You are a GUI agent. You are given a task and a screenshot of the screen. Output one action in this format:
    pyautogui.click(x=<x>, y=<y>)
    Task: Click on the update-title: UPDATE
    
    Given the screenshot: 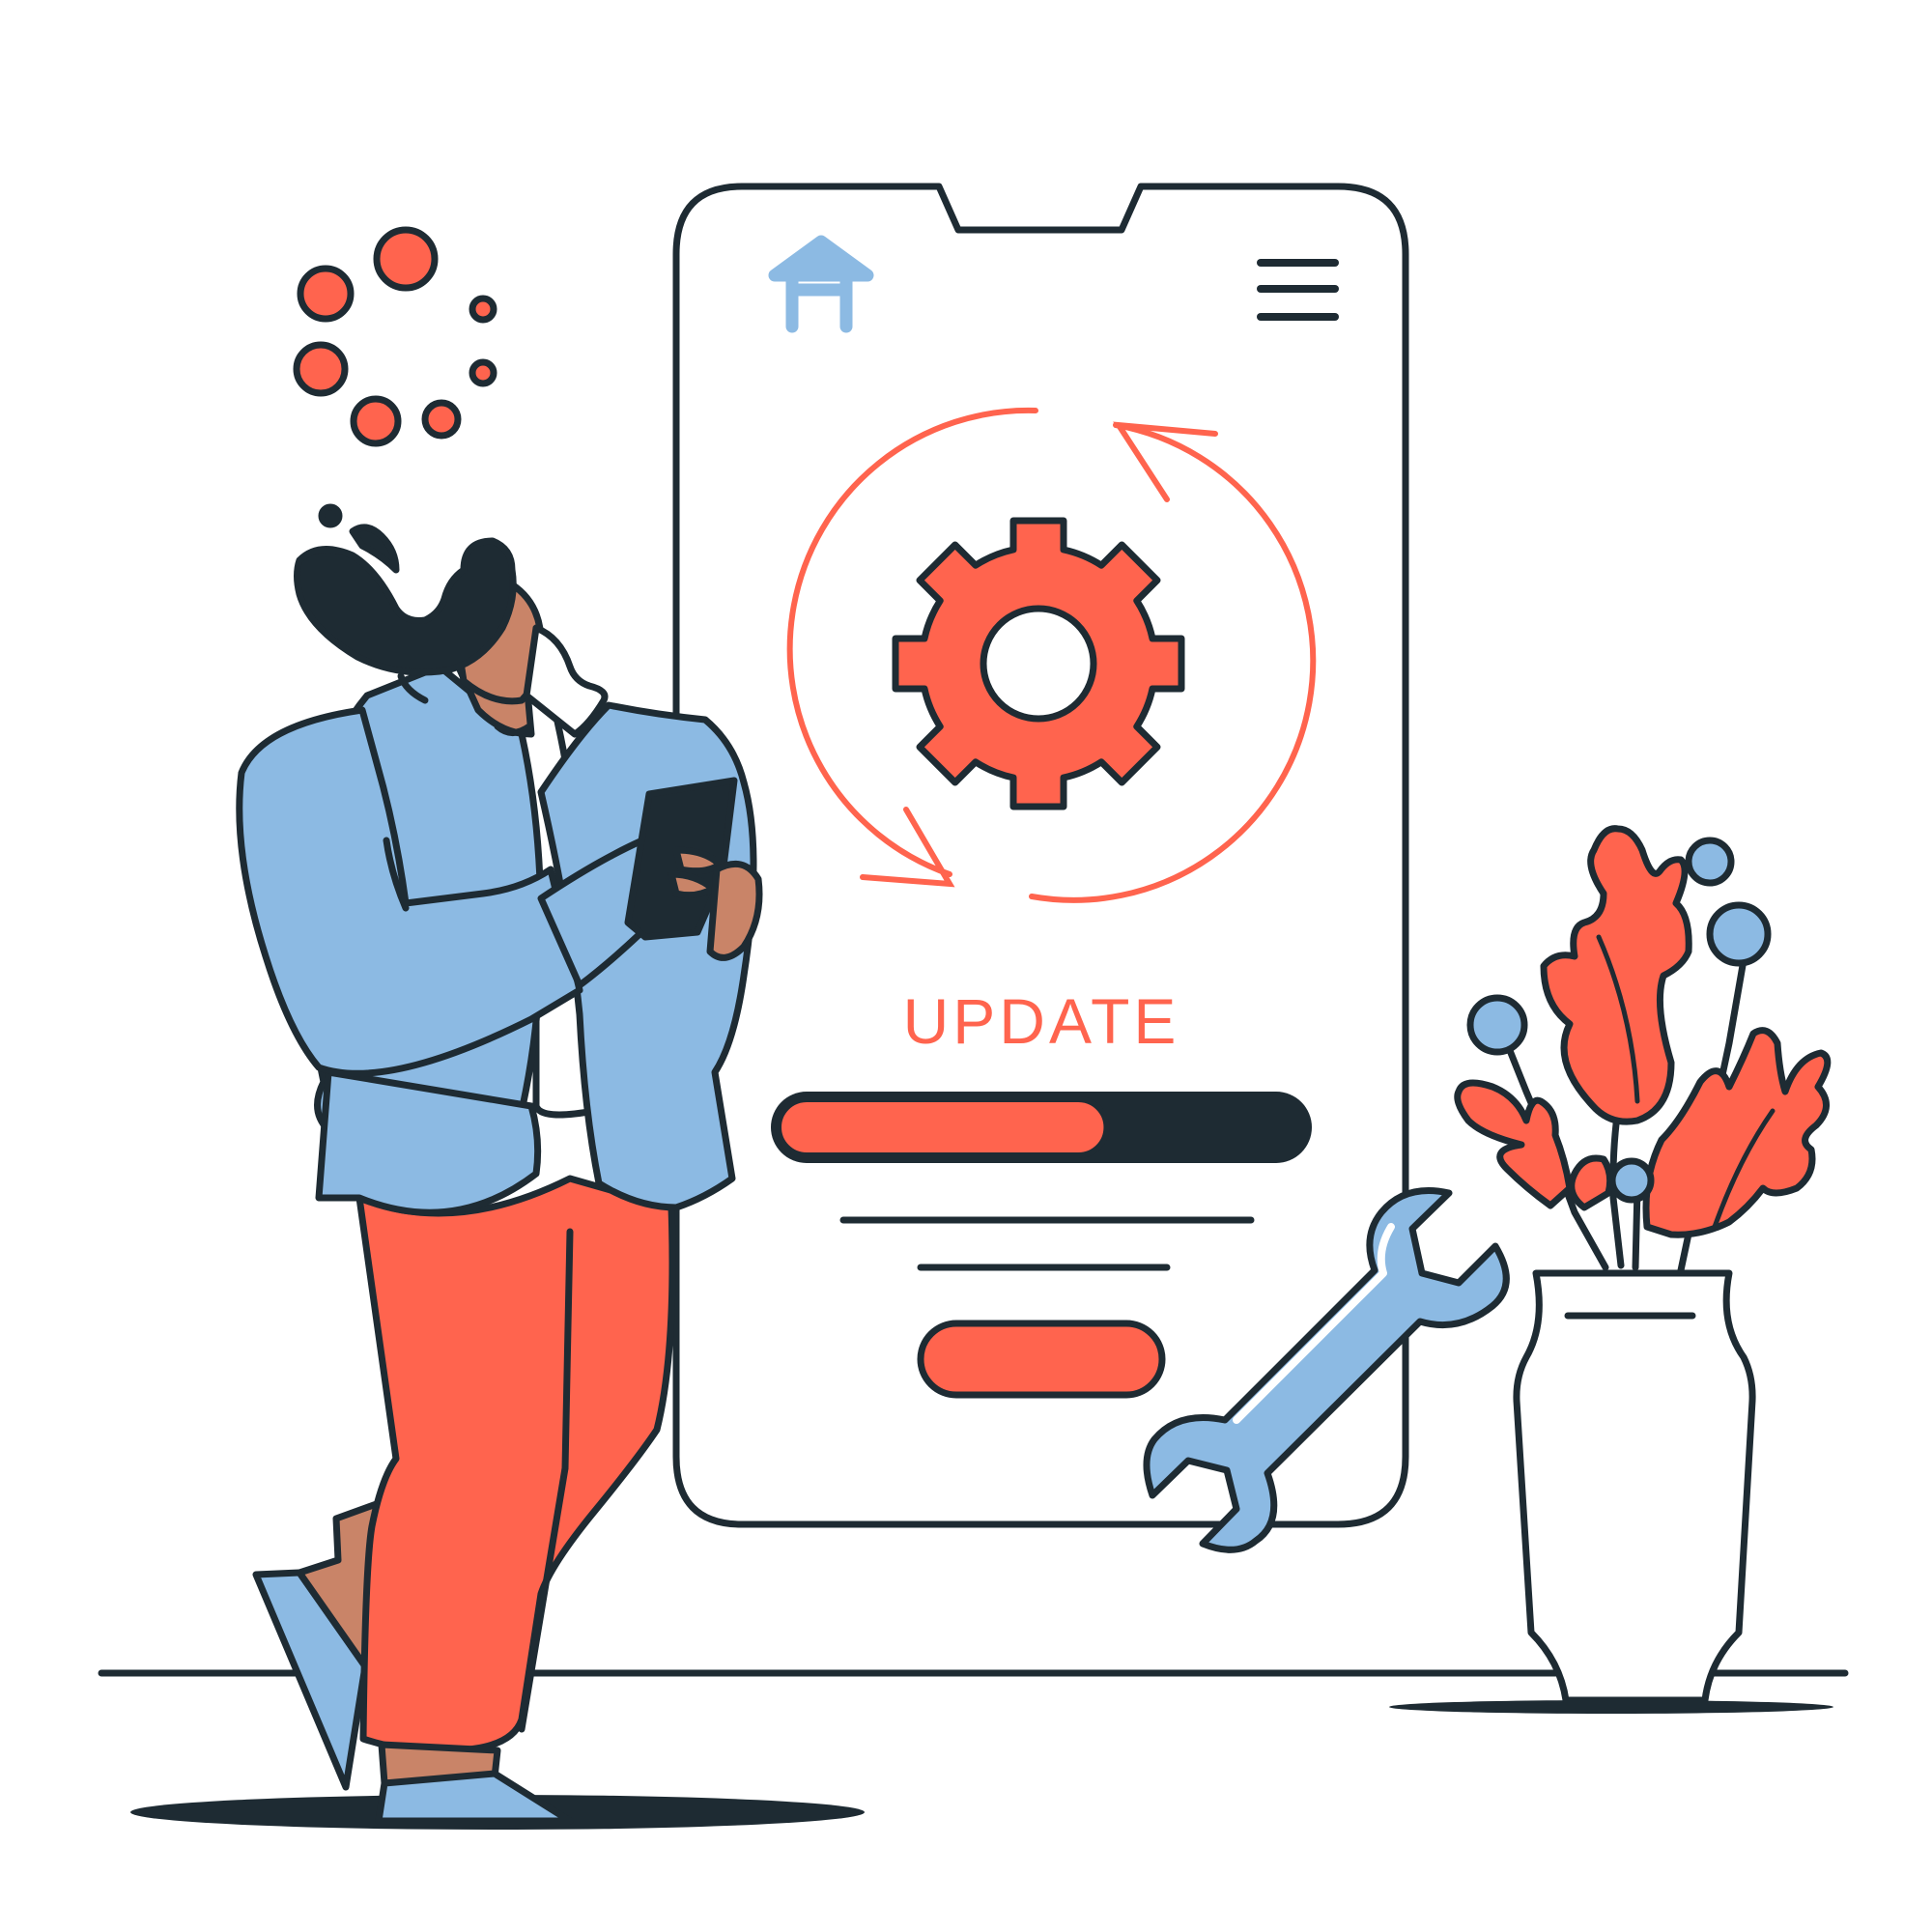 What is the action you would take?
    pyautogui.click(x=1041, y=1021)
    